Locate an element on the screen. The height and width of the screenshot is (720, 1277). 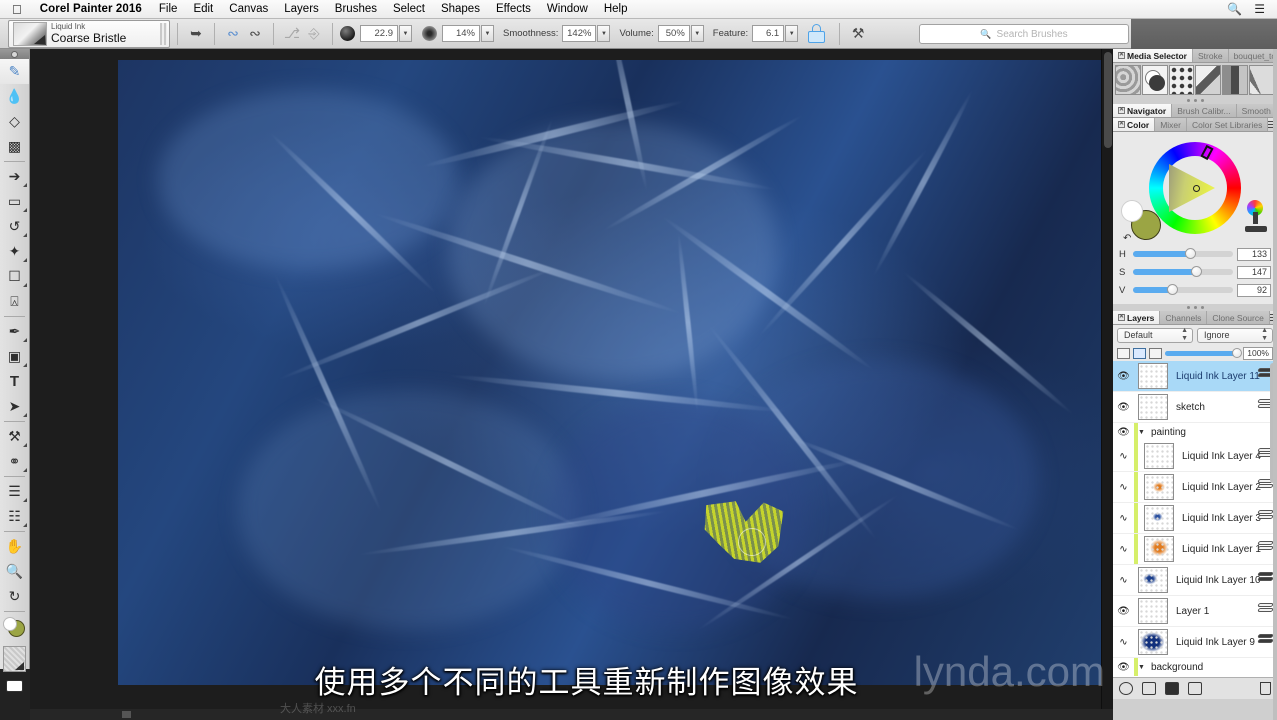
paper-texture-thumb is located at coordinates (1128, 80).